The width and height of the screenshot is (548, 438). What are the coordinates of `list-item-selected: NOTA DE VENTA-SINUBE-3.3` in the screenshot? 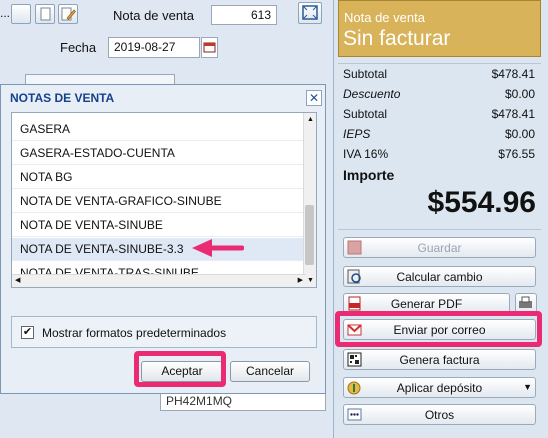 It's located at (159, 249).